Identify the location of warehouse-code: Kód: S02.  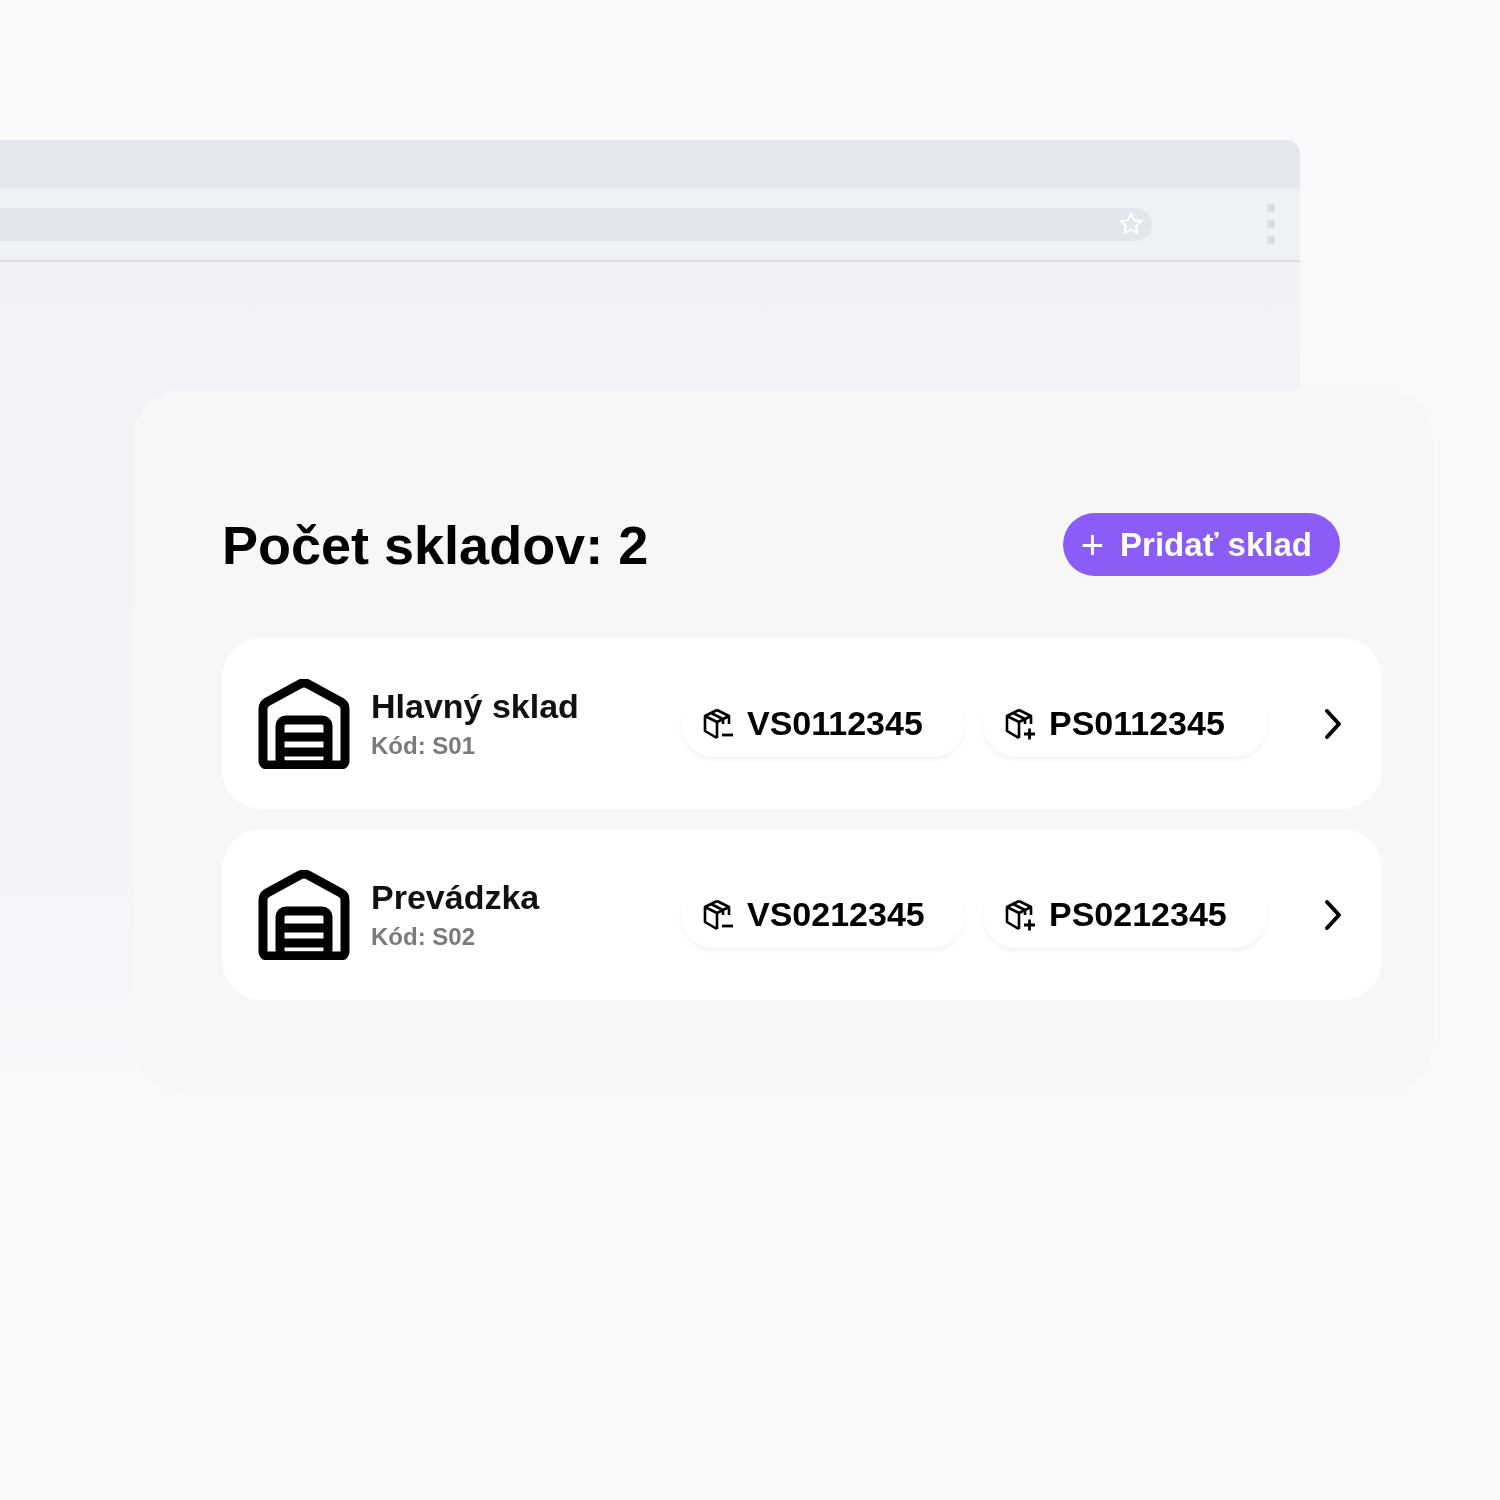
(423, 937).